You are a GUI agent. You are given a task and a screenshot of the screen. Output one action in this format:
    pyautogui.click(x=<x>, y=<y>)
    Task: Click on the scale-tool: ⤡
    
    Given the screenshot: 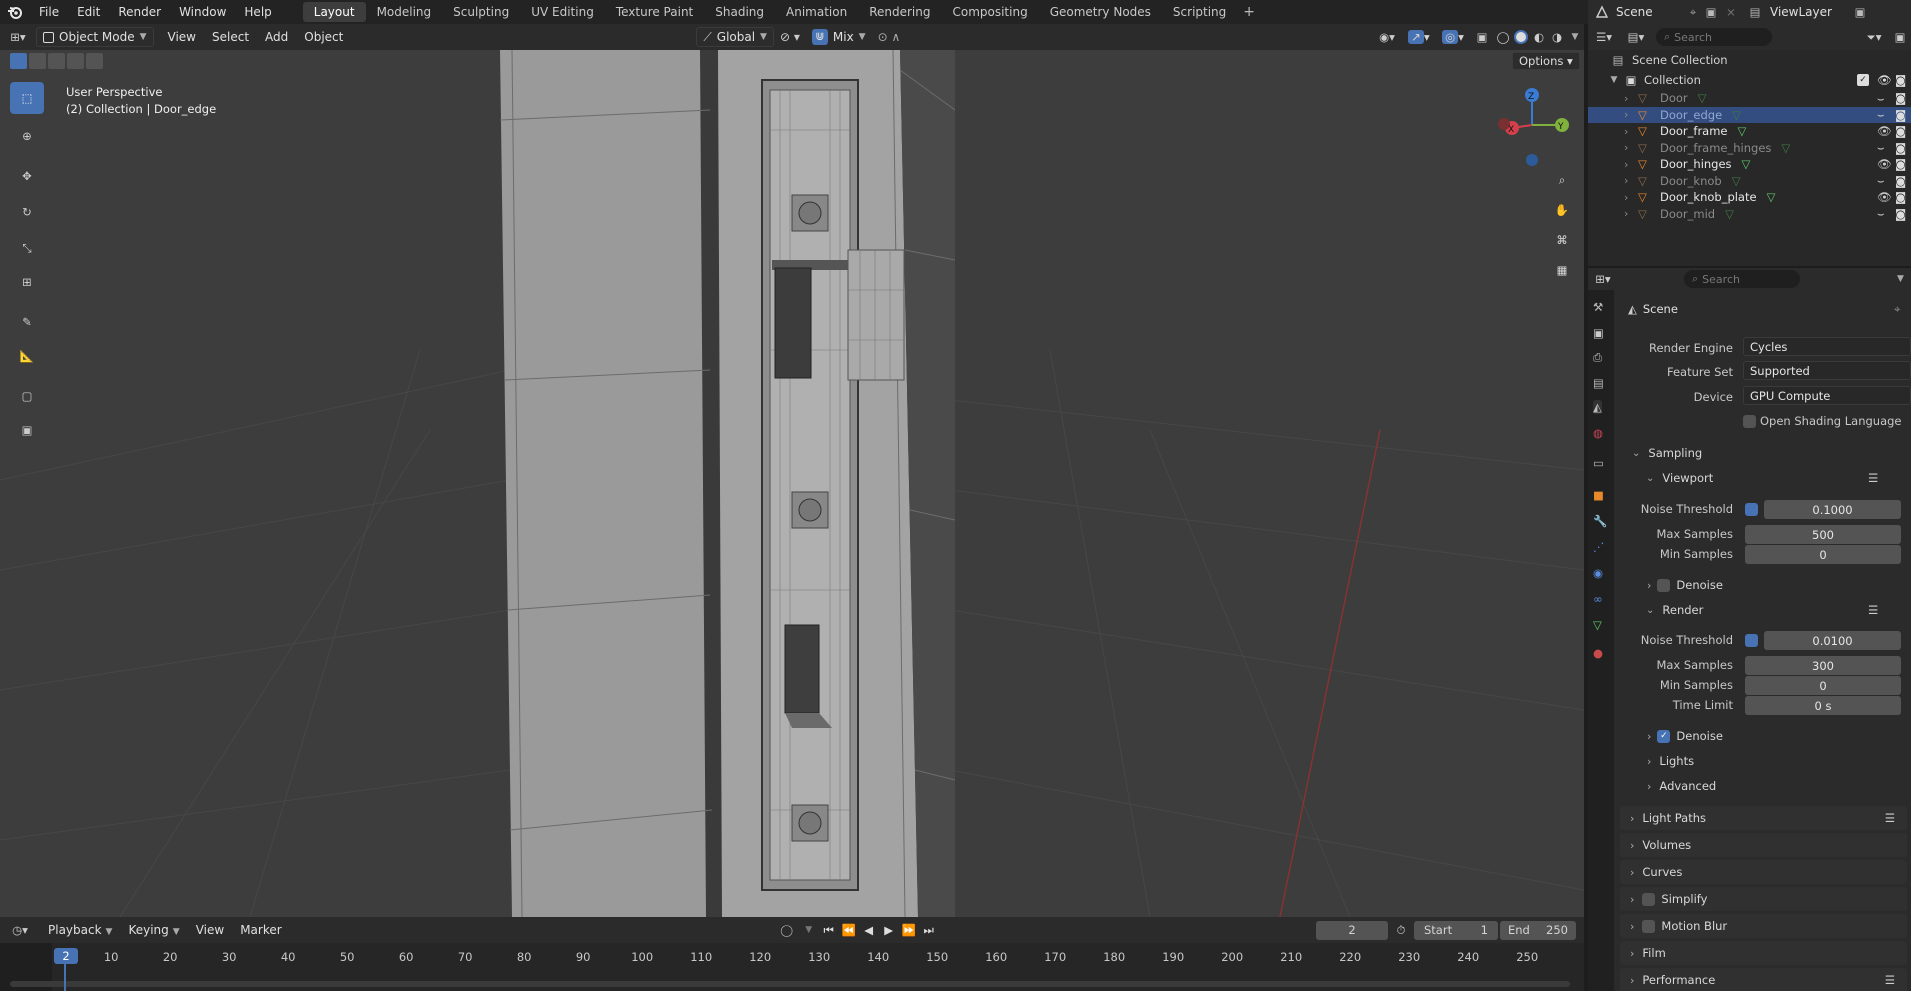 What is the action you would take?
    pyautogui.click(x=27, y=248)
    